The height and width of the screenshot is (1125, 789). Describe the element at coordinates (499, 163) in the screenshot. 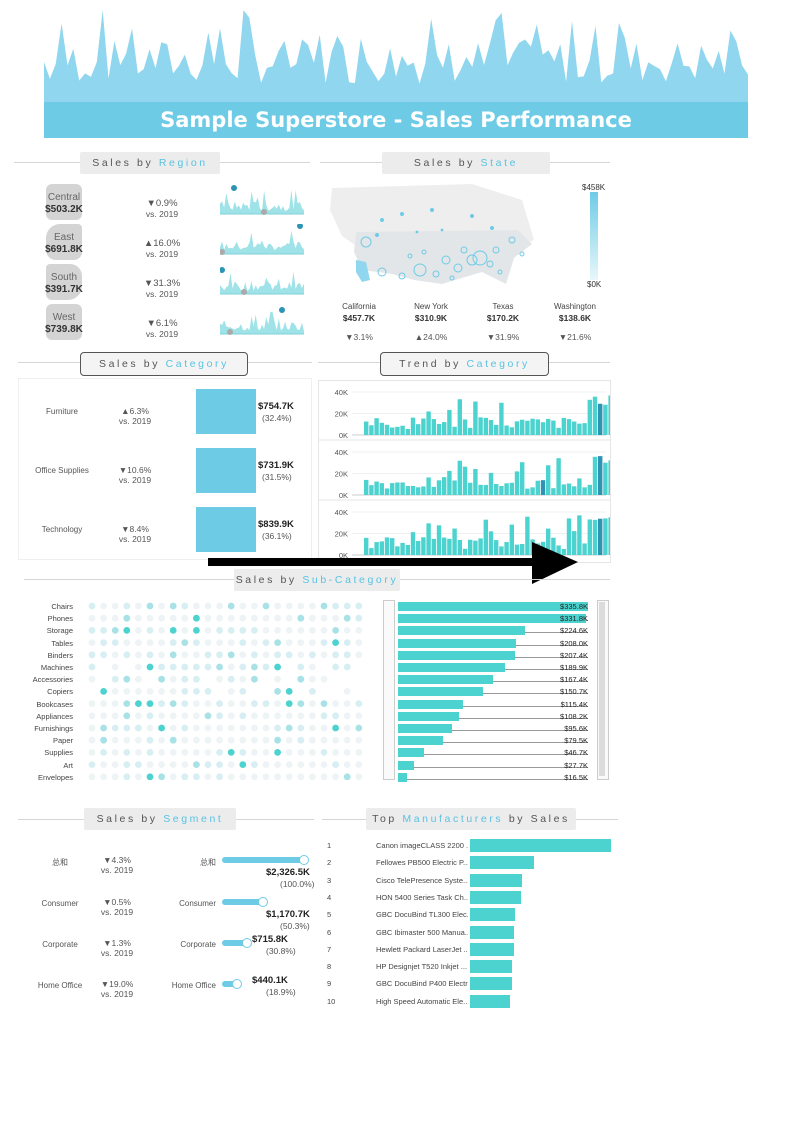

I see `pill-accent: State` at that location.